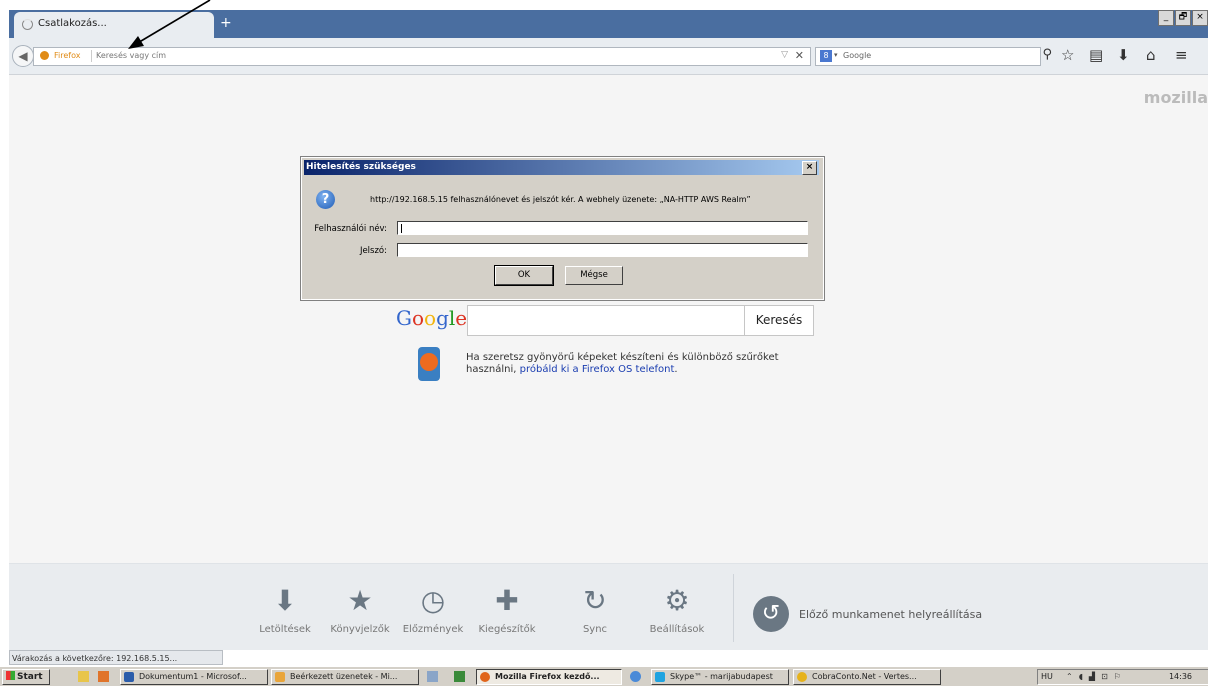 This screenshot has width=1208, height=686. What do you see at coordinates (1166, 18) in the screenshot?
I see `minimize-button: _` at bounding box center [1166, 18].